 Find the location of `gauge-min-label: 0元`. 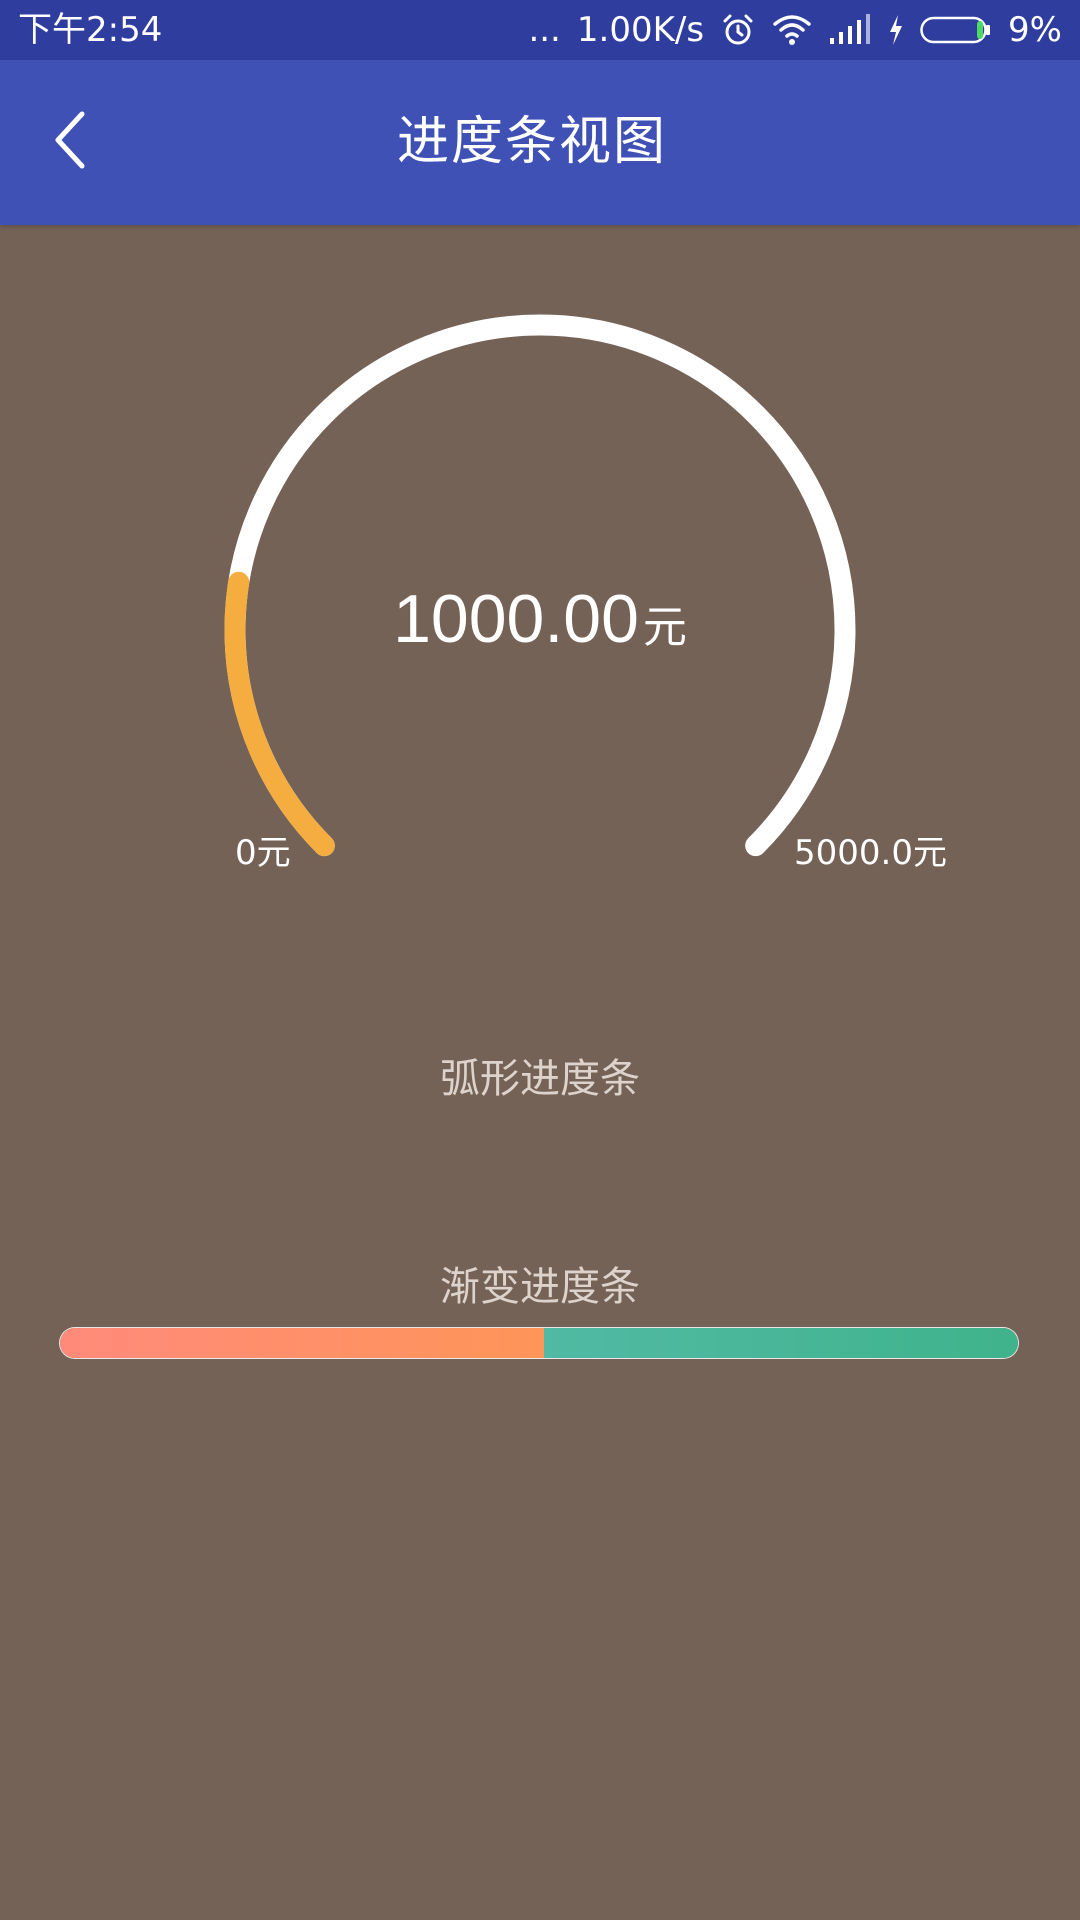

gauge-min-label: 0元 is located at coordinates (263, 853).